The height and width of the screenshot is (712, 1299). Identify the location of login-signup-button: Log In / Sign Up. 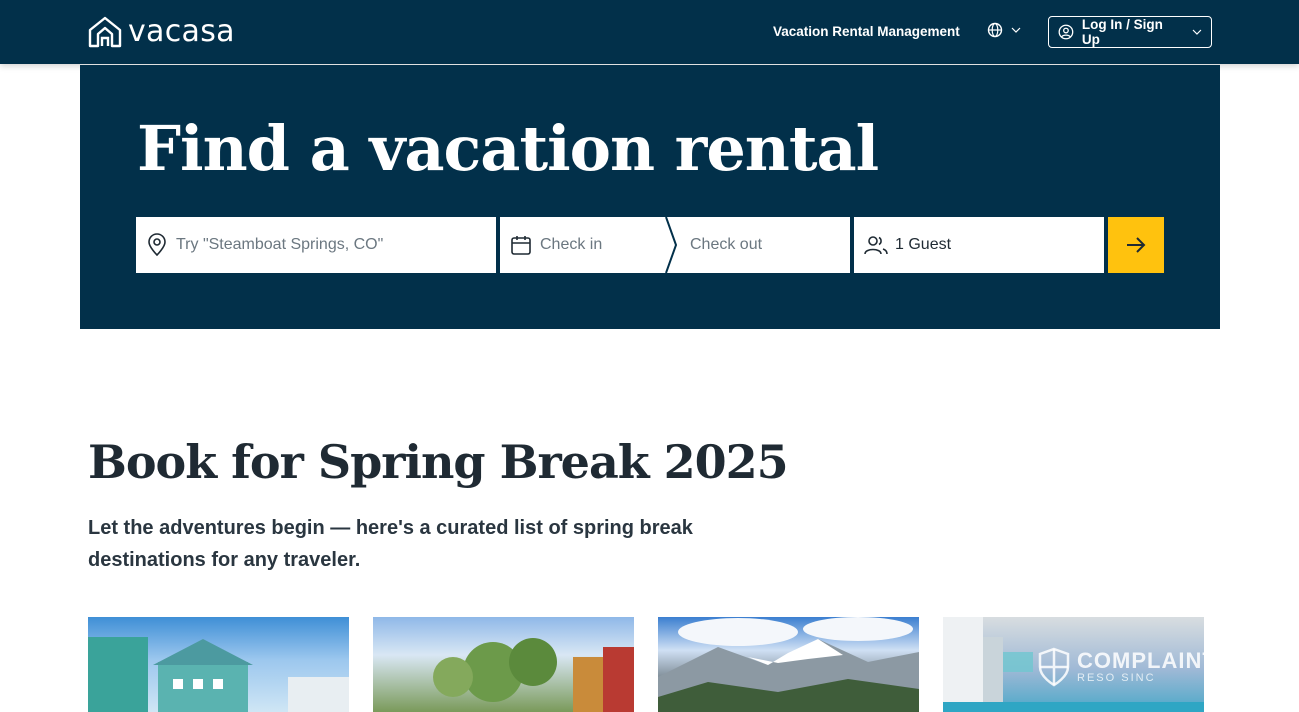
(1130, 32).